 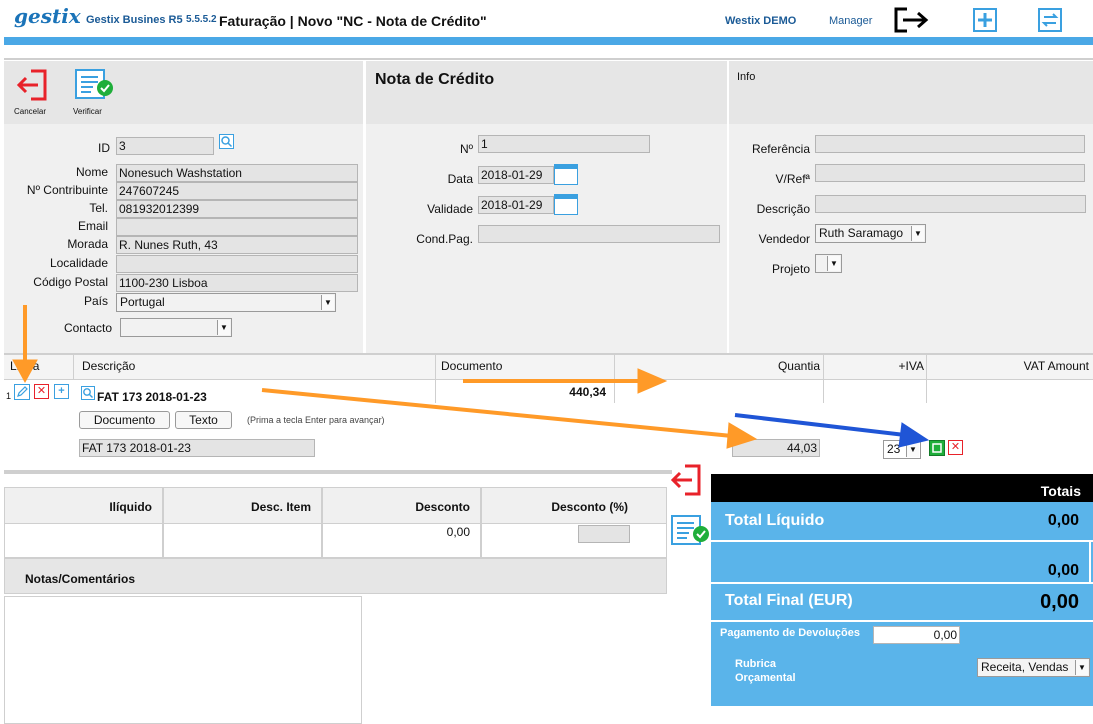 I want to click on locality-field, so click(x=237, y=264).